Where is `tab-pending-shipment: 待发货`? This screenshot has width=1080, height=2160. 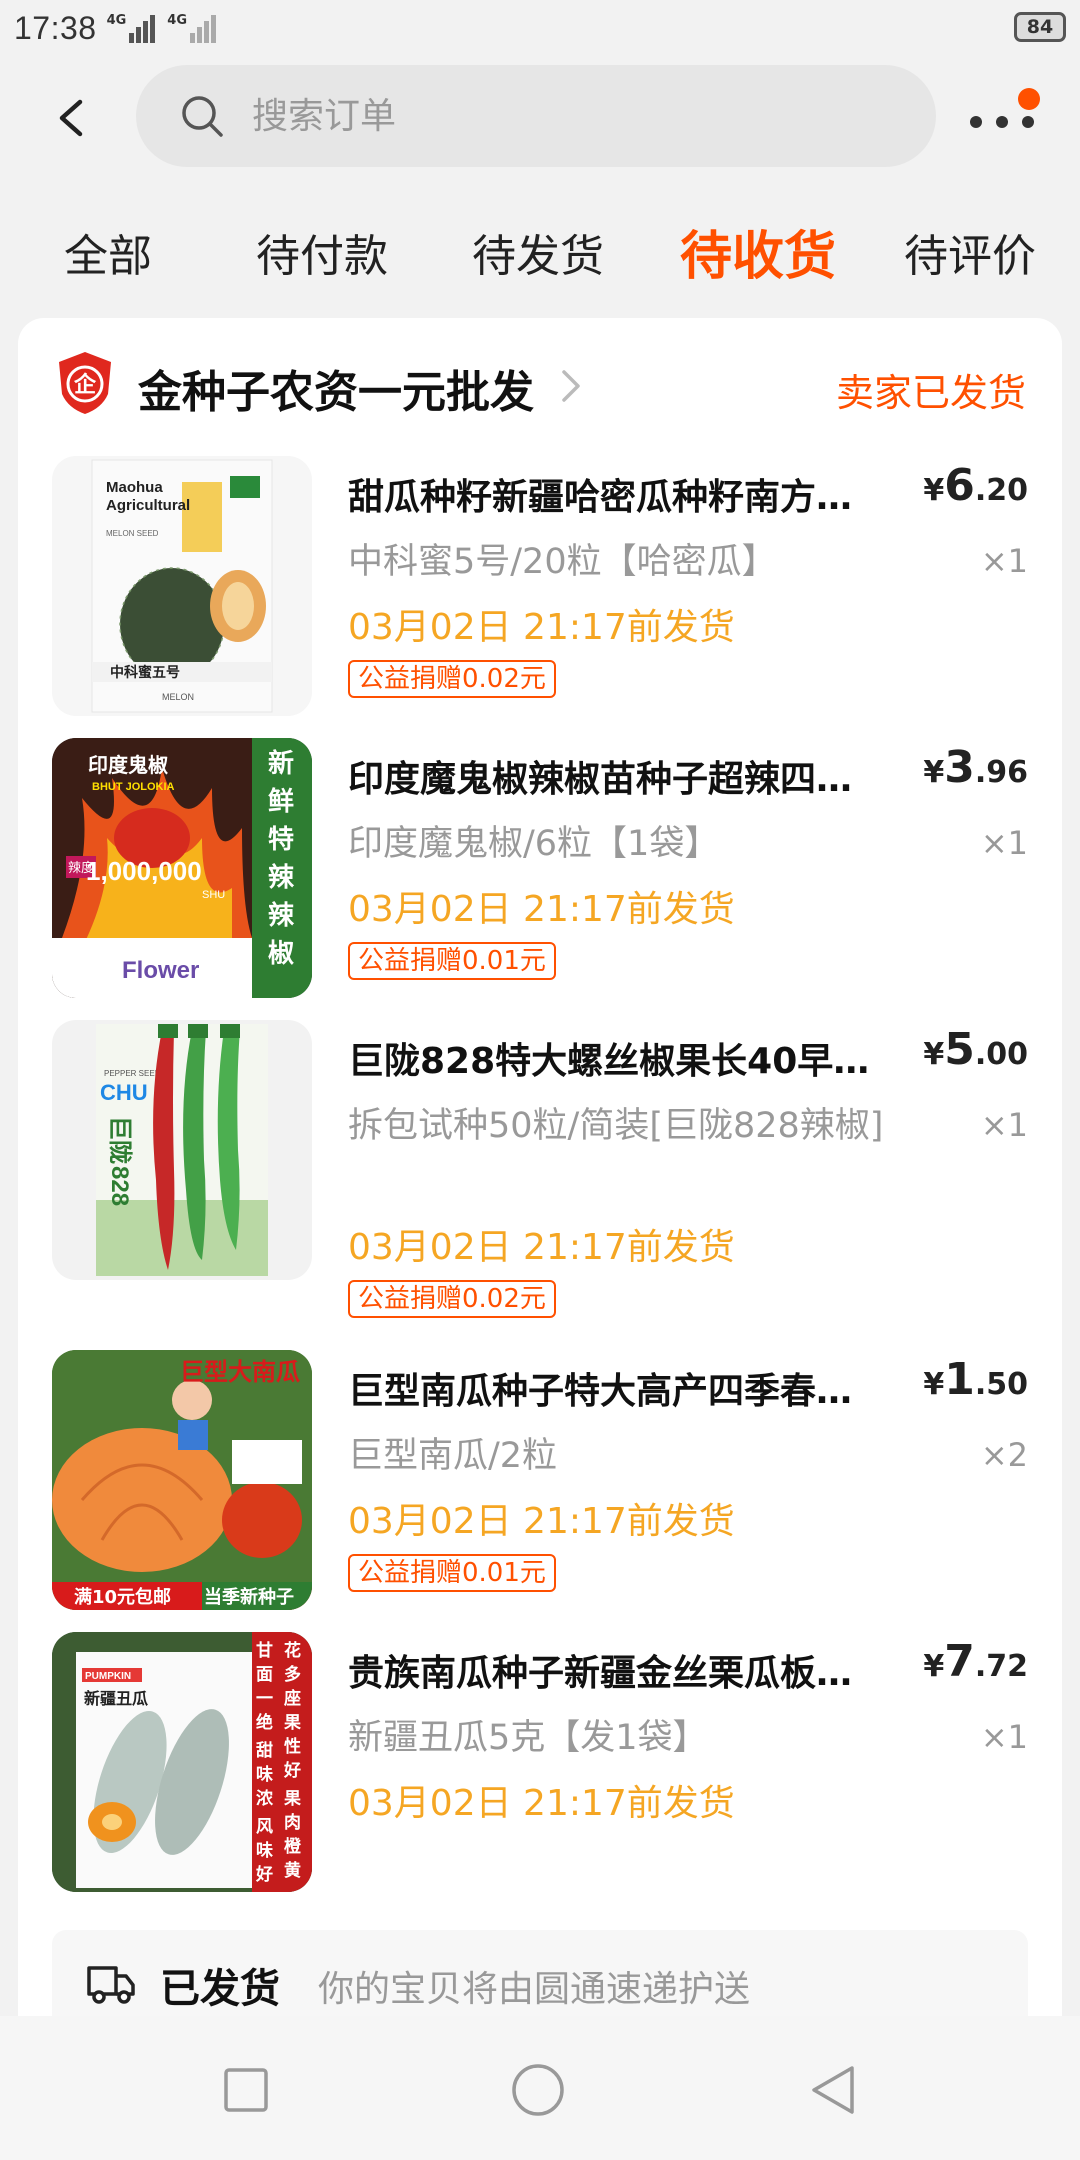
tab-pending-shipment: 待发货 is located at coordinates (538, 252).